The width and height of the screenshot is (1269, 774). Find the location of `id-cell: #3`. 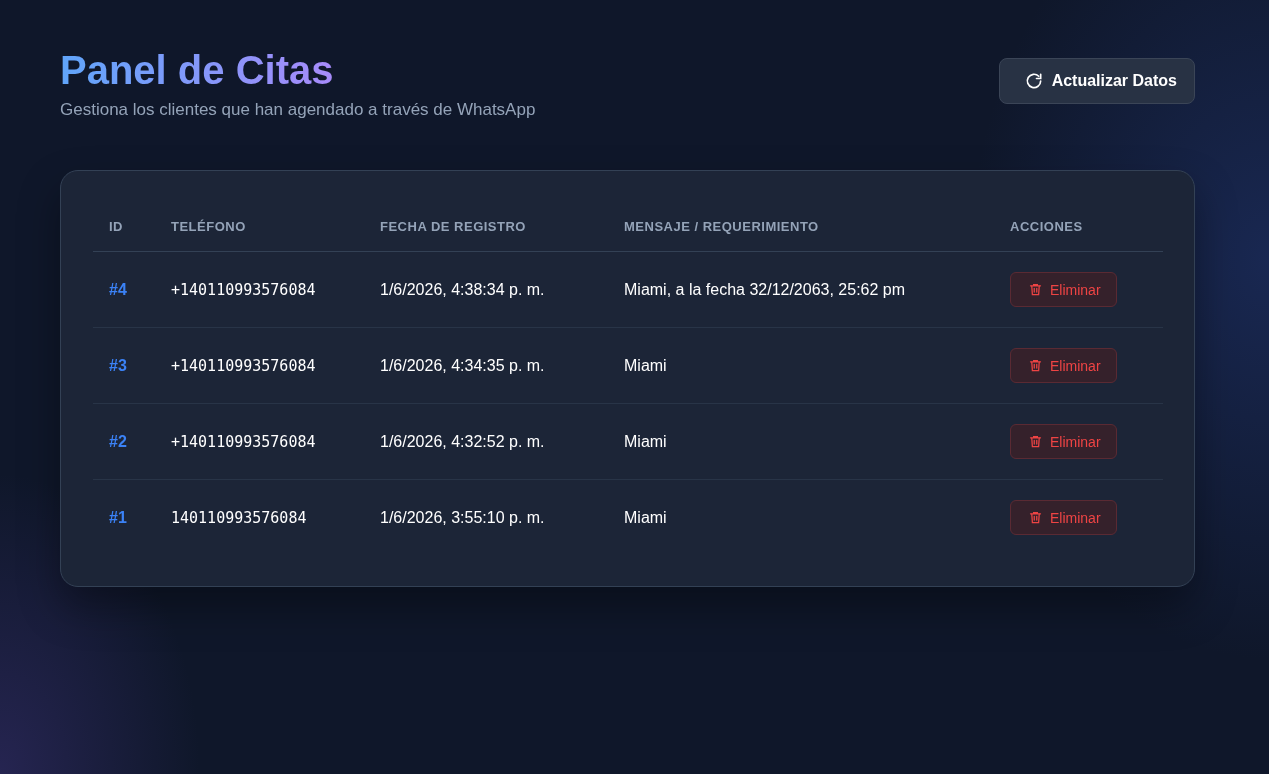

id-cell: #3 is located at coordinates (124, 365).